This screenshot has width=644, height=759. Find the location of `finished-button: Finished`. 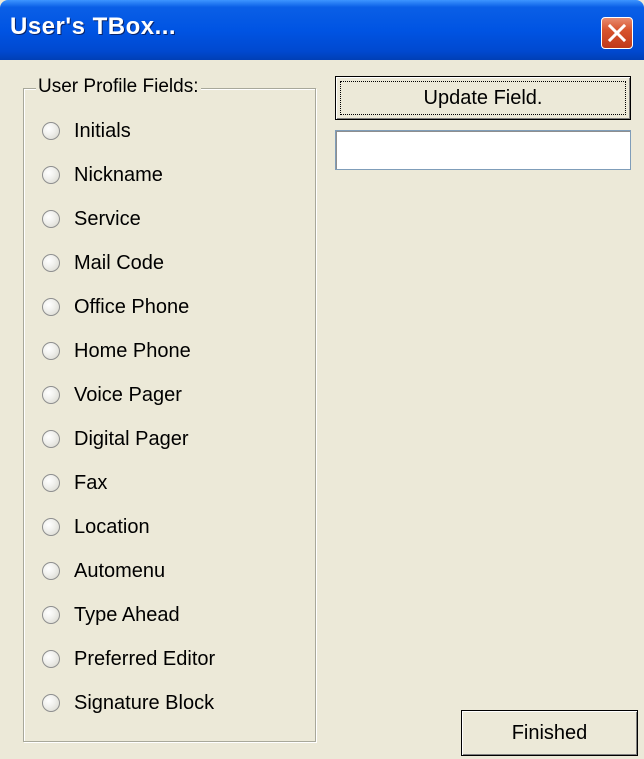

finished-button: Finished is located at coordinates (549, 733).